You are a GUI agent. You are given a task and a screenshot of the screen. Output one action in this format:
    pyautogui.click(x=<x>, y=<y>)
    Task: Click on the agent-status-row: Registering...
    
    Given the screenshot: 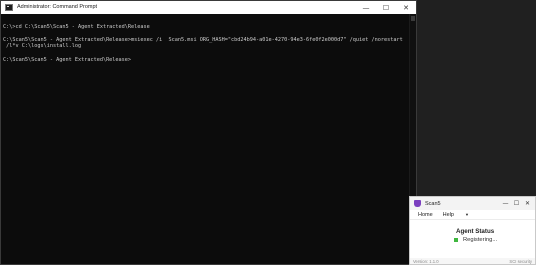 What is the action you would take?
    pyautogui.click(x=475, y=240)
    